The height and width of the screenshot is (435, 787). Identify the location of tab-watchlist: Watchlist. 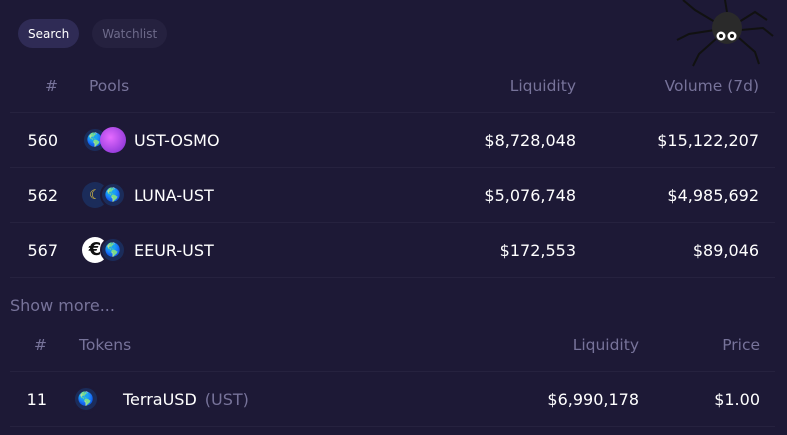
(130, 33).